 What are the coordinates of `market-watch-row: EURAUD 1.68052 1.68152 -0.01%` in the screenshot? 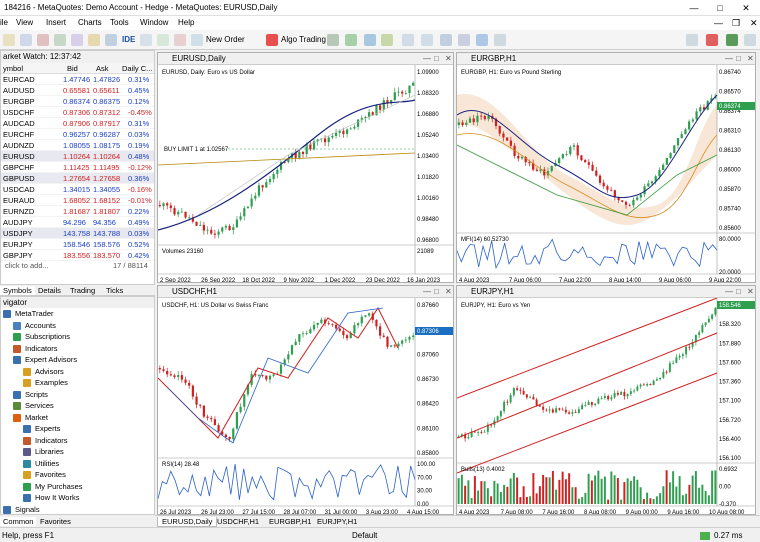 It's located at (77, 200).